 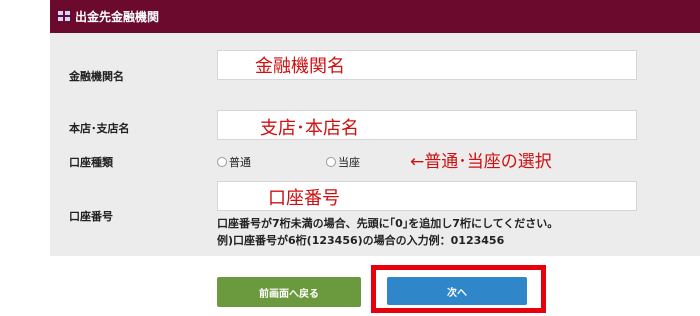 I want to click on account-number-note-1: 口座番号が7桁未満の場合、先頭に｢0｣を追加し7桁にしてください。, so click(x=388, y=223).